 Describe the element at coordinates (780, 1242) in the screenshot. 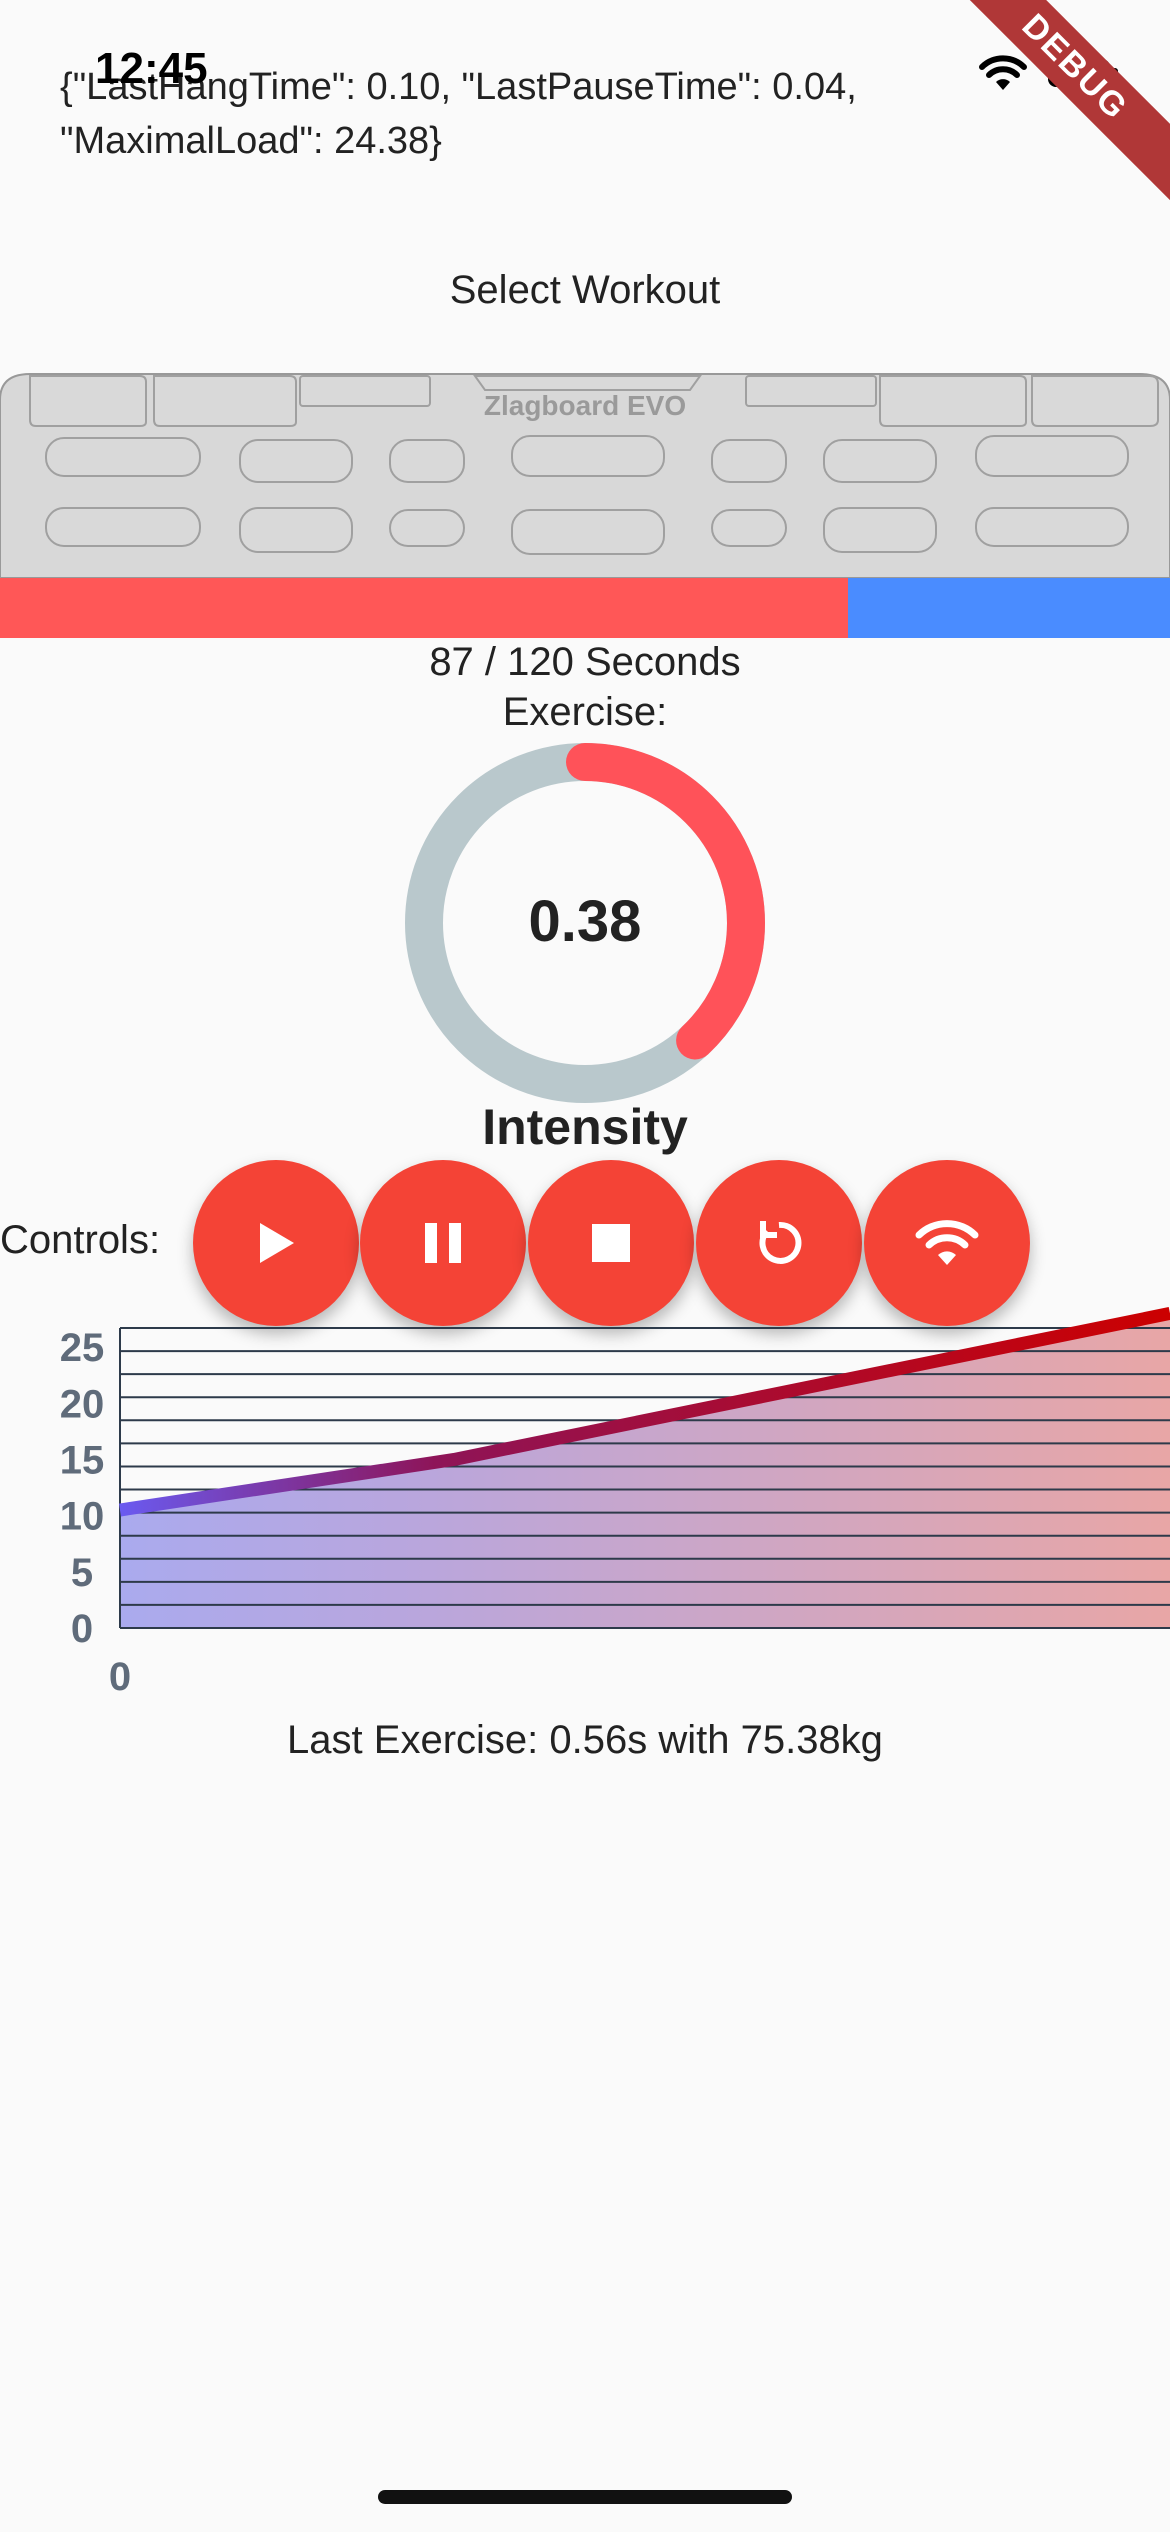

I see `reset-icon` at that location.